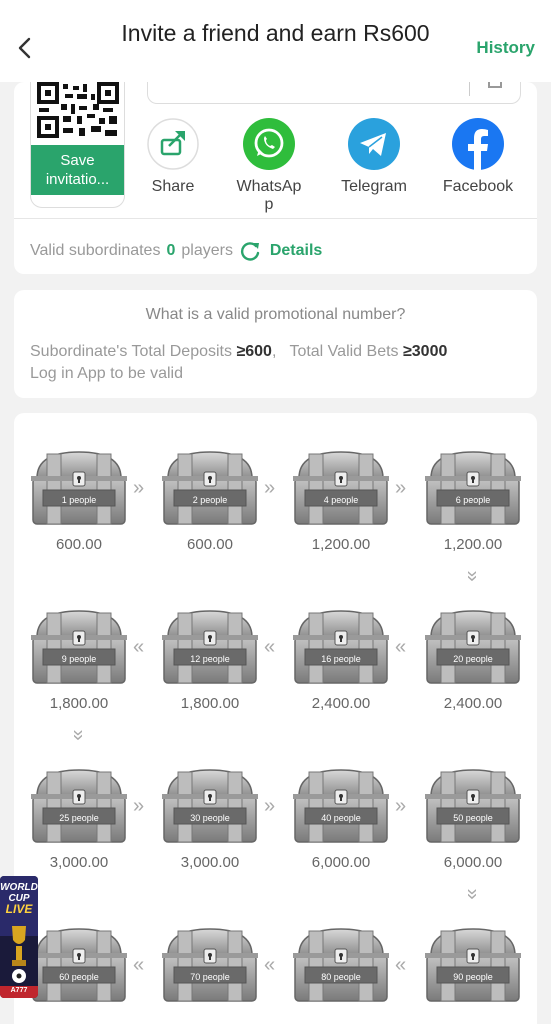  What do you see at coordinates (210, 965) in the screenshot?
I see `reward-chest: 70 people` at bounding box center [210, 965].